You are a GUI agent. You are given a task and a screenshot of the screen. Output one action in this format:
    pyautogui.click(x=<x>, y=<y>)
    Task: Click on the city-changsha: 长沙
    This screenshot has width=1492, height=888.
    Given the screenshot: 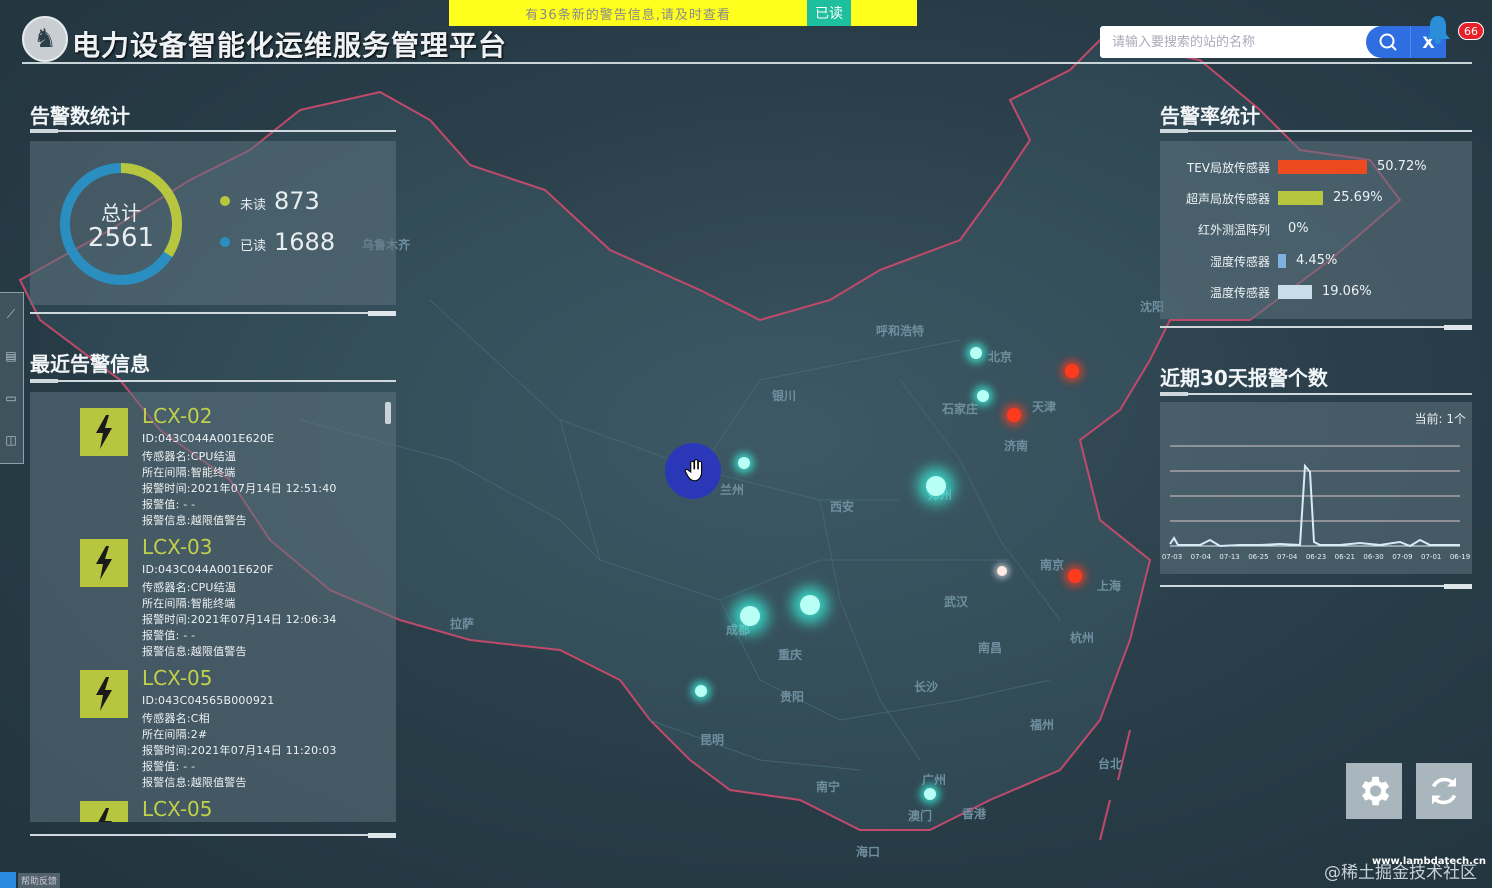 What is the action you would take?
    pyautogui.click(x=926, y=687)
    